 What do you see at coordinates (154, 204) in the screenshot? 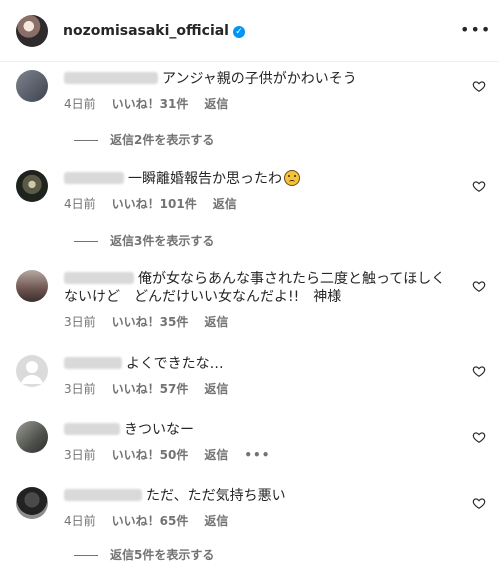
I see `comment-likes: いいね！101件` at bounding box center [154, 204].